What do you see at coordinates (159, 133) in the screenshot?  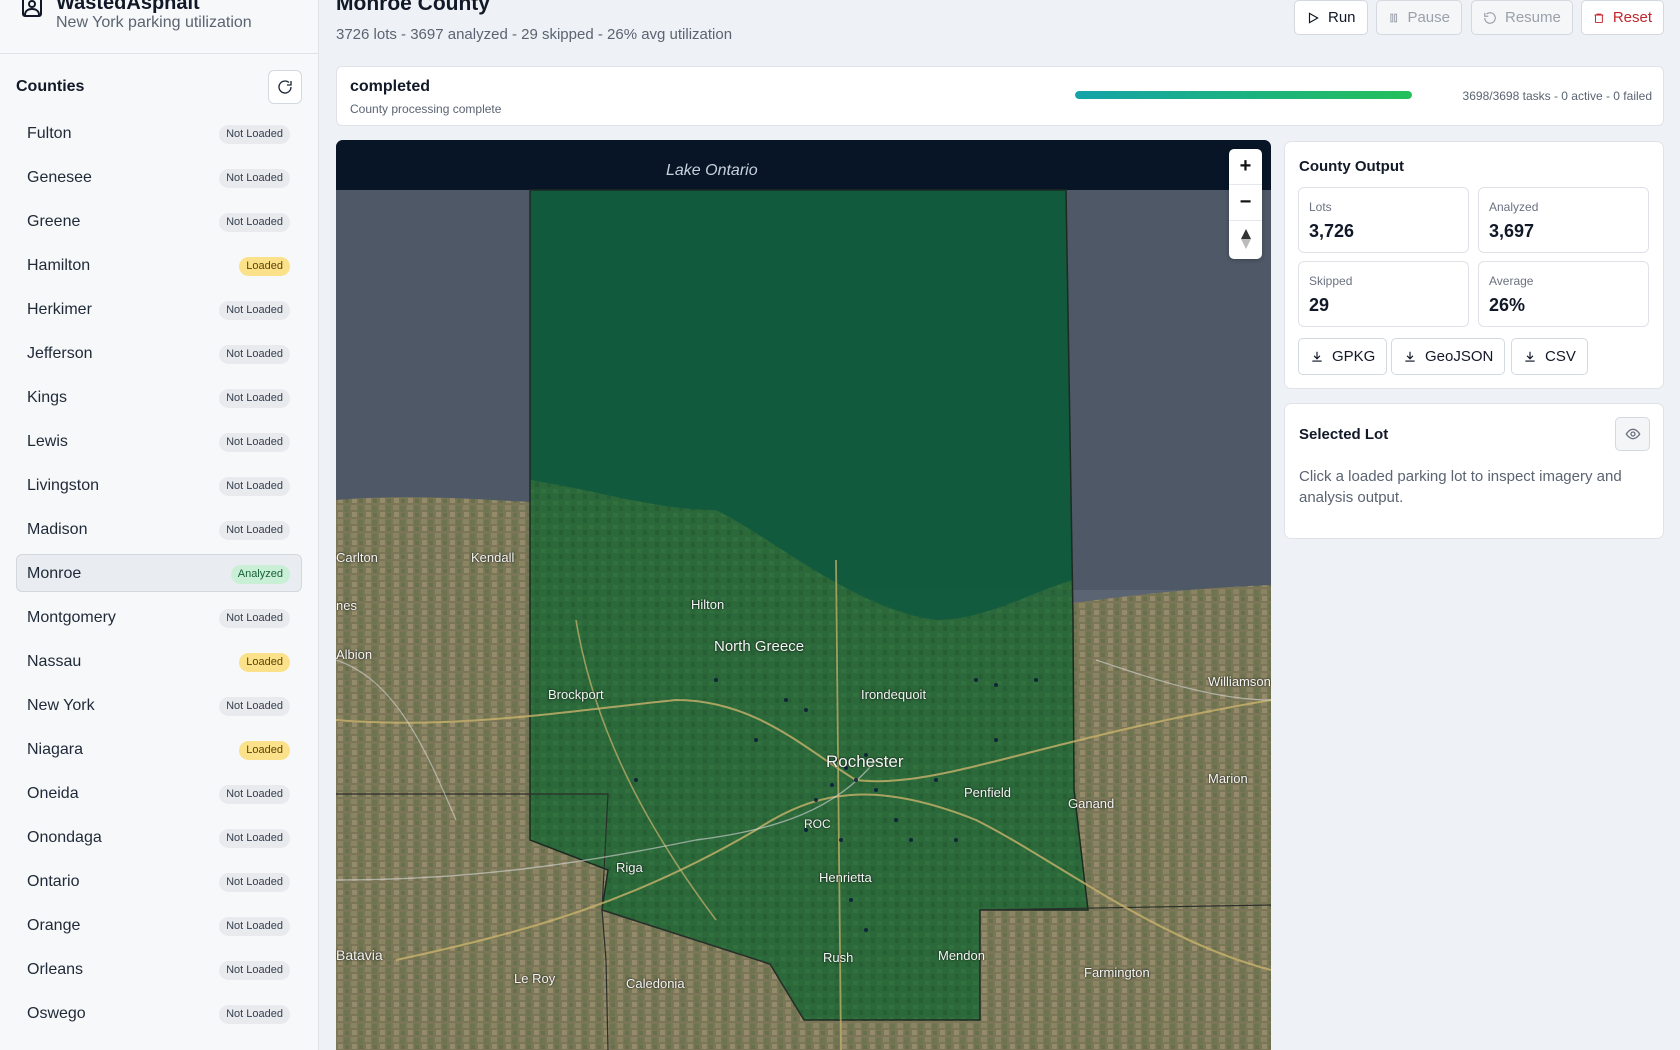 I see `county-item: Fulton Not Loaded` at bounding box center [159, 133].